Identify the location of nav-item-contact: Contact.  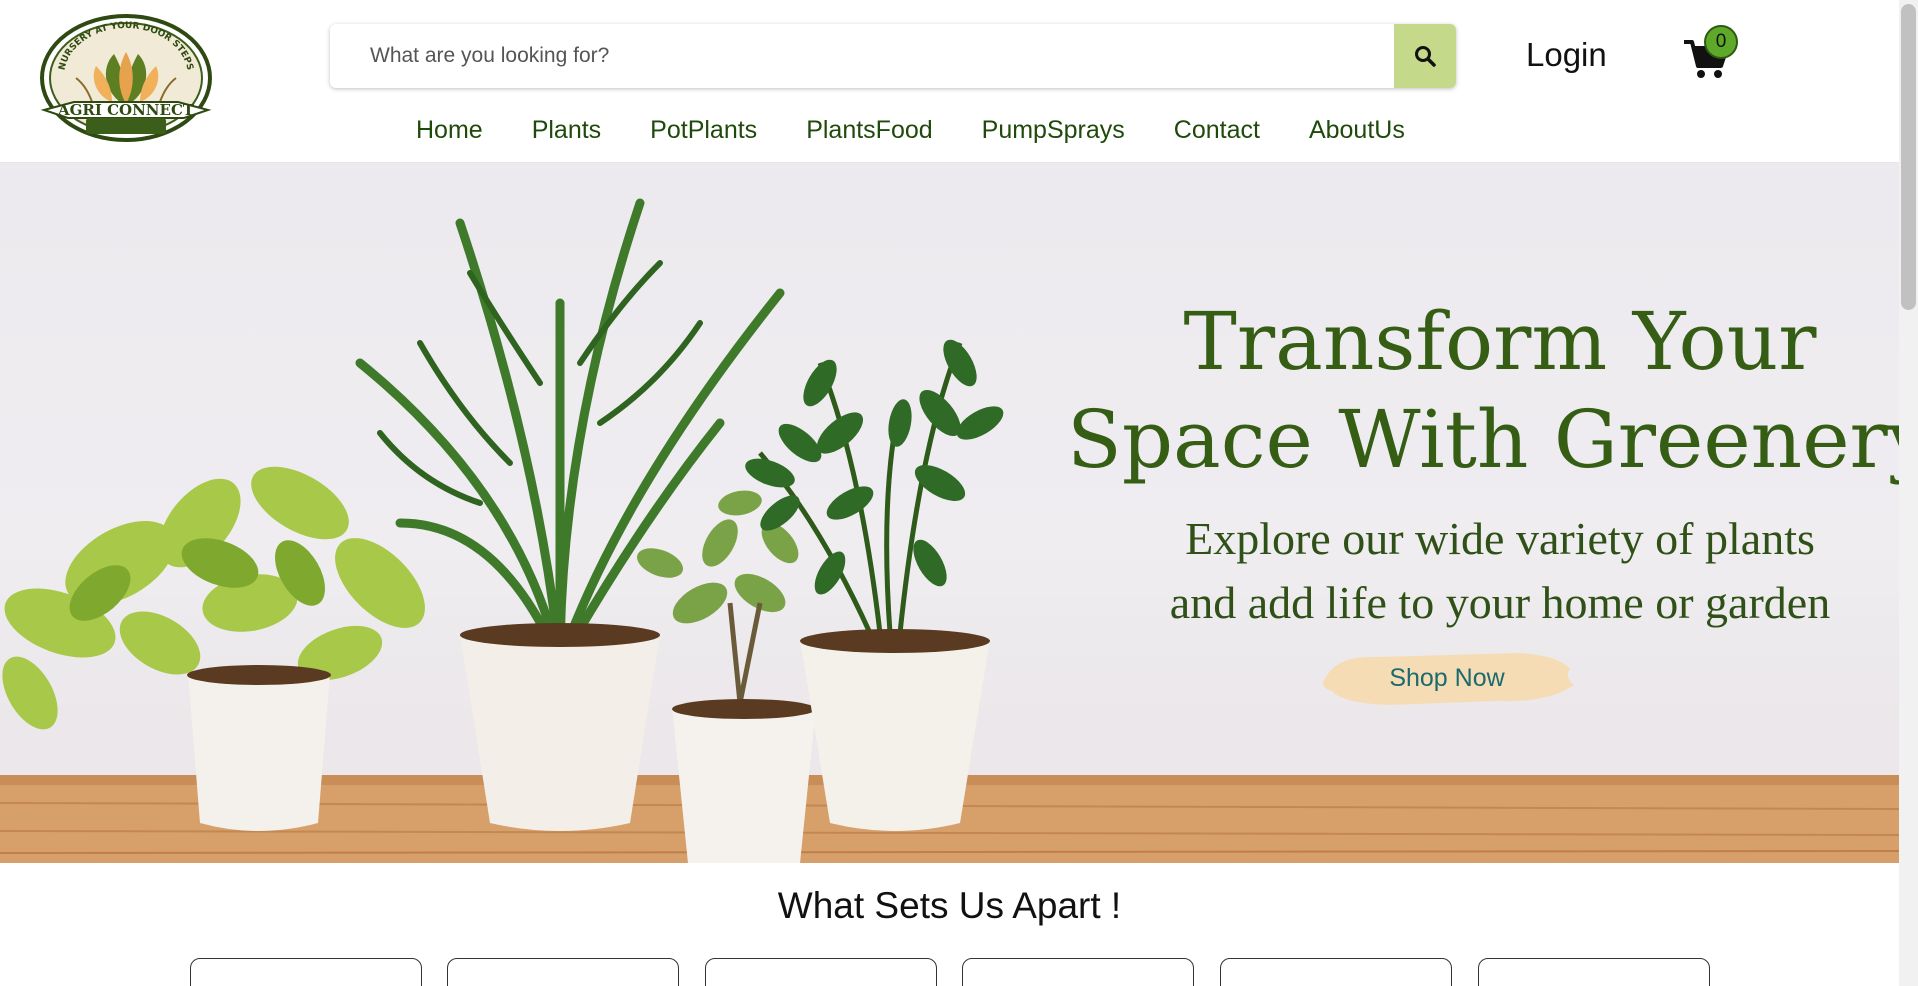
(1217, 130).